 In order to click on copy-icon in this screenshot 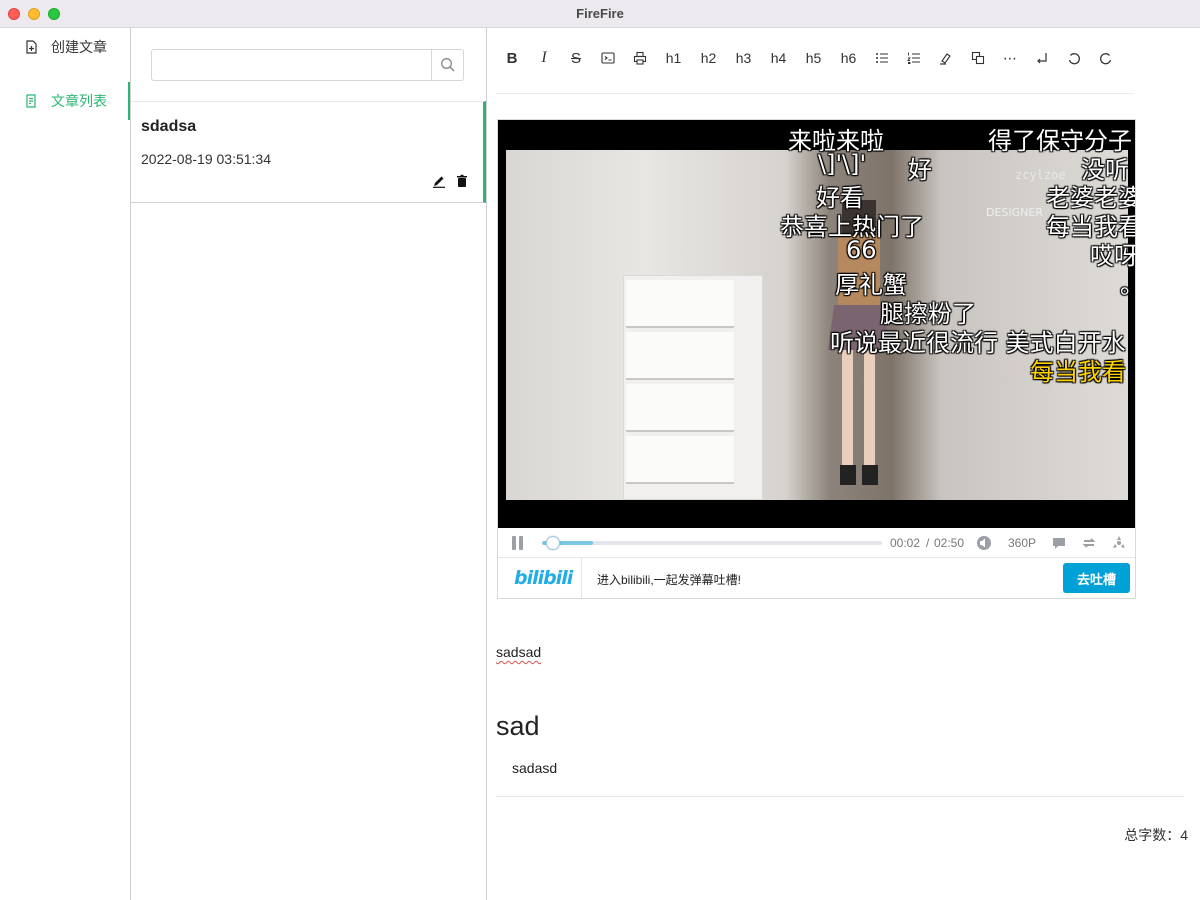, I will do `click(978, 58)`.